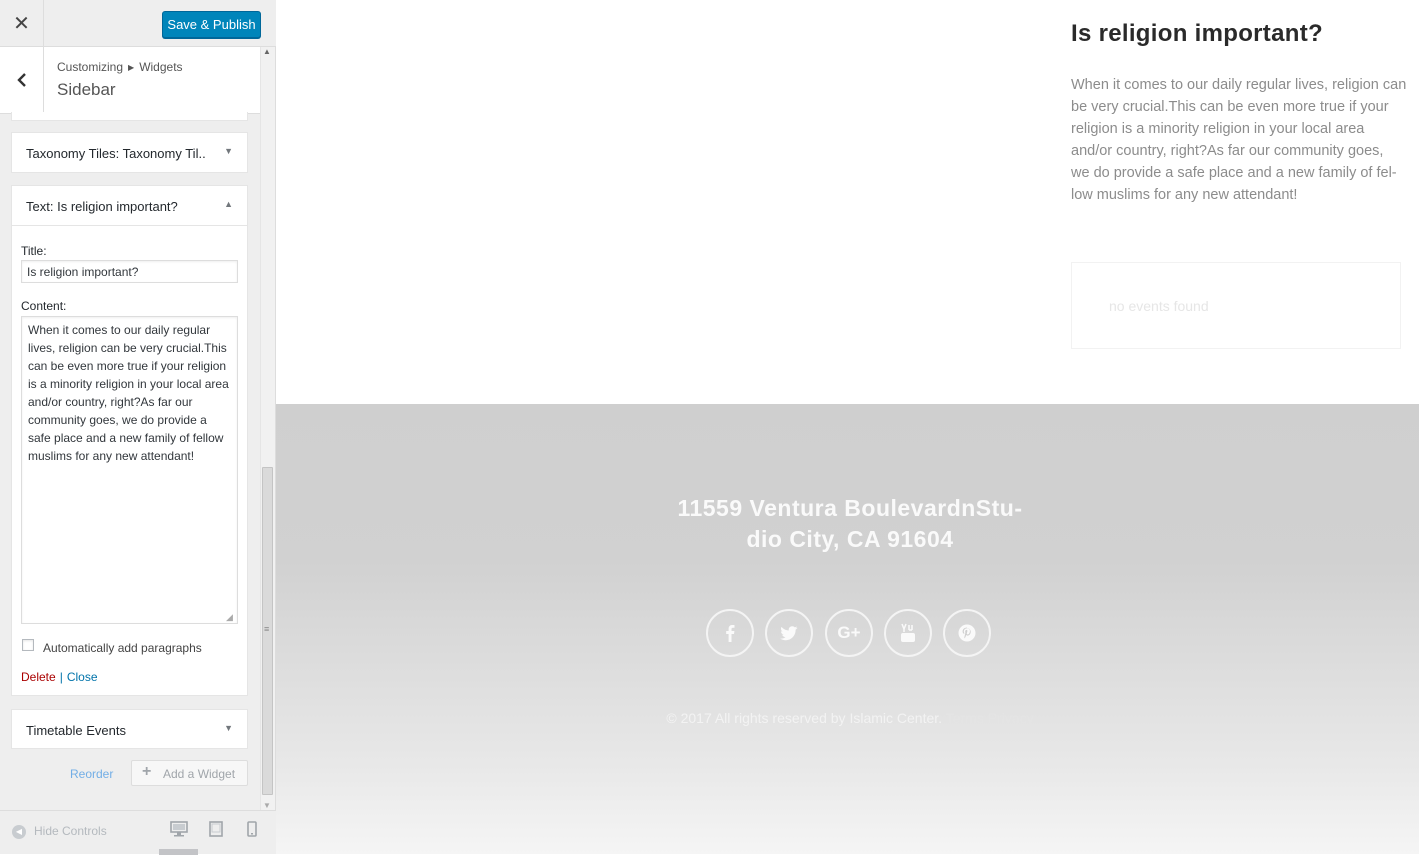 This screenshot has height=855, width=1419. I want to click on reorder-link: Reorder, so click(91, 774).